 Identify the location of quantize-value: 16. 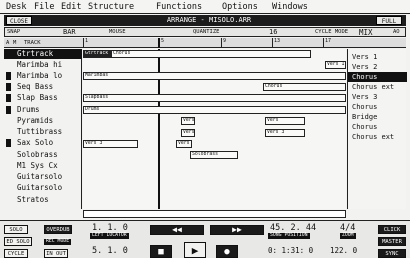
(273, 32).